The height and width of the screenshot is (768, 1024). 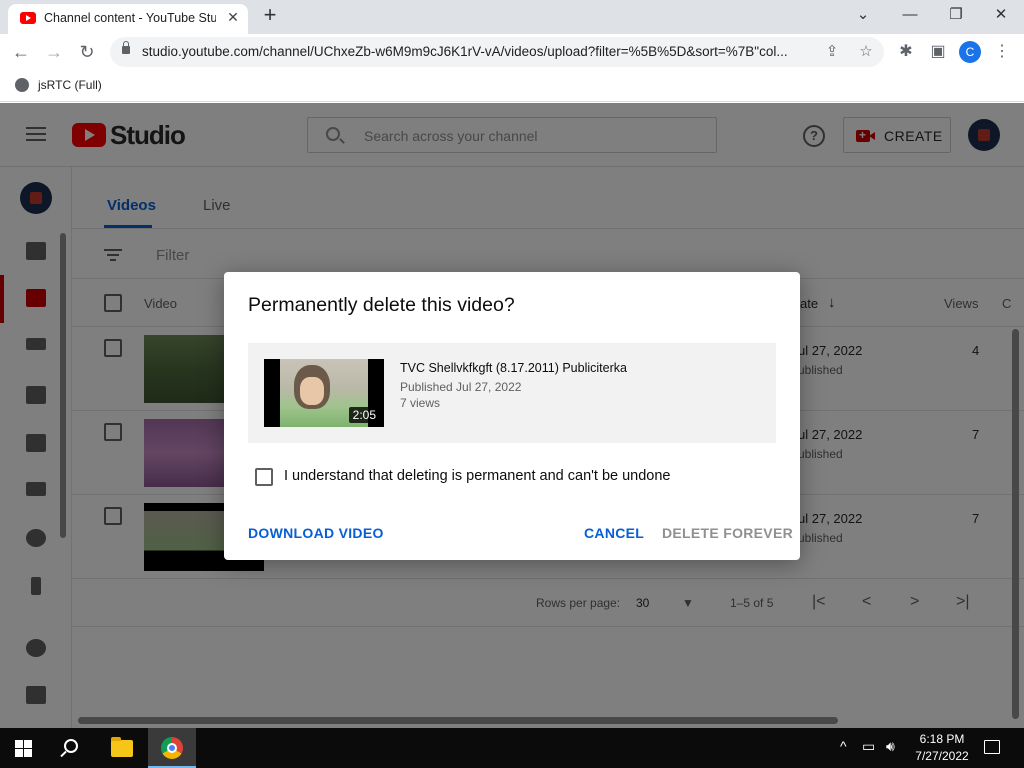 I want to click on browser-tab: Channel content - YouTube Studio ✕, so click(x=128, y=19).